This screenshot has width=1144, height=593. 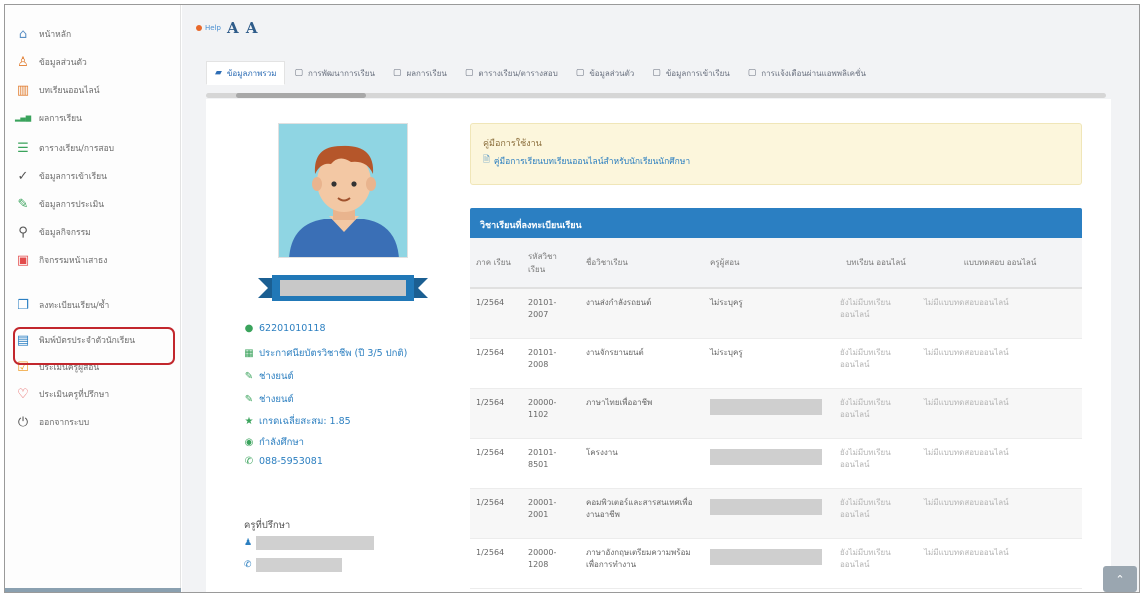 I want to click on manual-title: คู่มือการใช้งาน, so click(x=512, y=144).